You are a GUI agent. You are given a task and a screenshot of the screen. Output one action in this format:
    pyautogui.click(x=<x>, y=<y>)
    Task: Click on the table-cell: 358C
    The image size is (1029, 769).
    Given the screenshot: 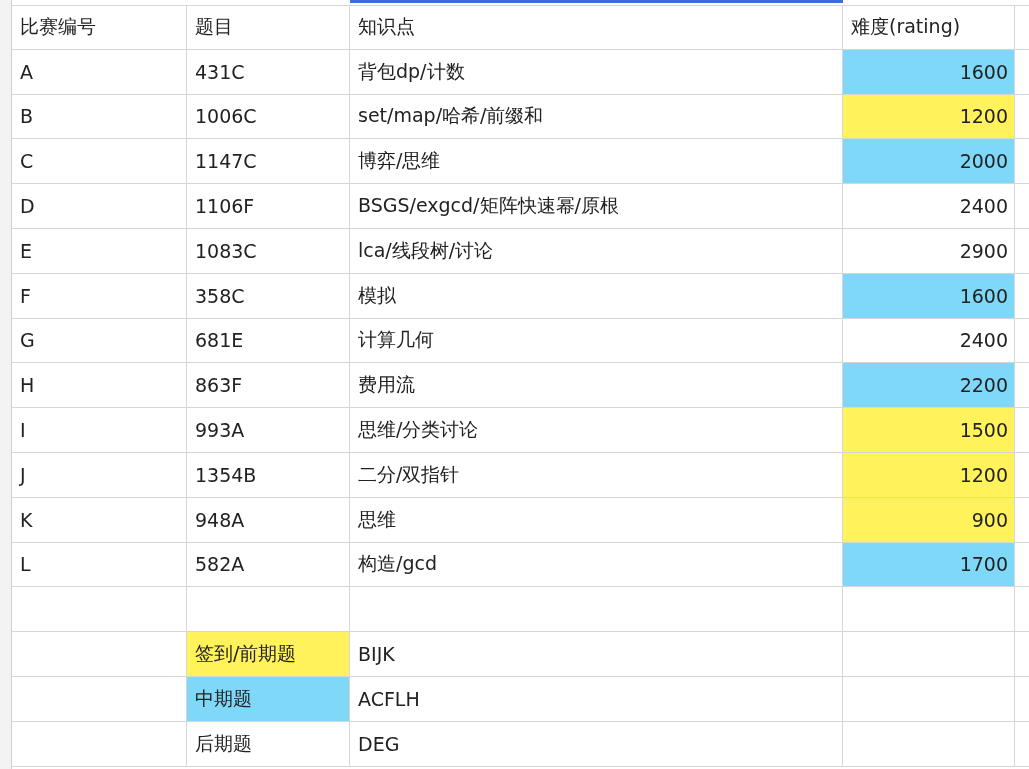 What is the action you would take?
    pyautogui.click(x=268, y=296)
    